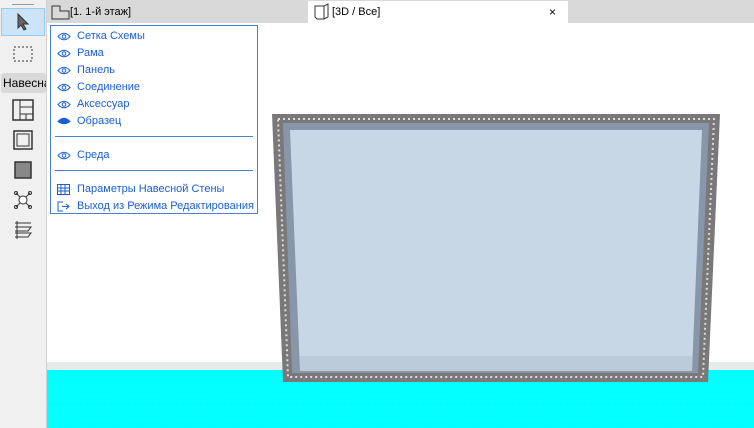 This screenshot has width=754, height=428. What do you see at coordinates (356, 12) in the screenshot?
I see `tab-label: [3D / Все]` at bounding box center [356, 12].